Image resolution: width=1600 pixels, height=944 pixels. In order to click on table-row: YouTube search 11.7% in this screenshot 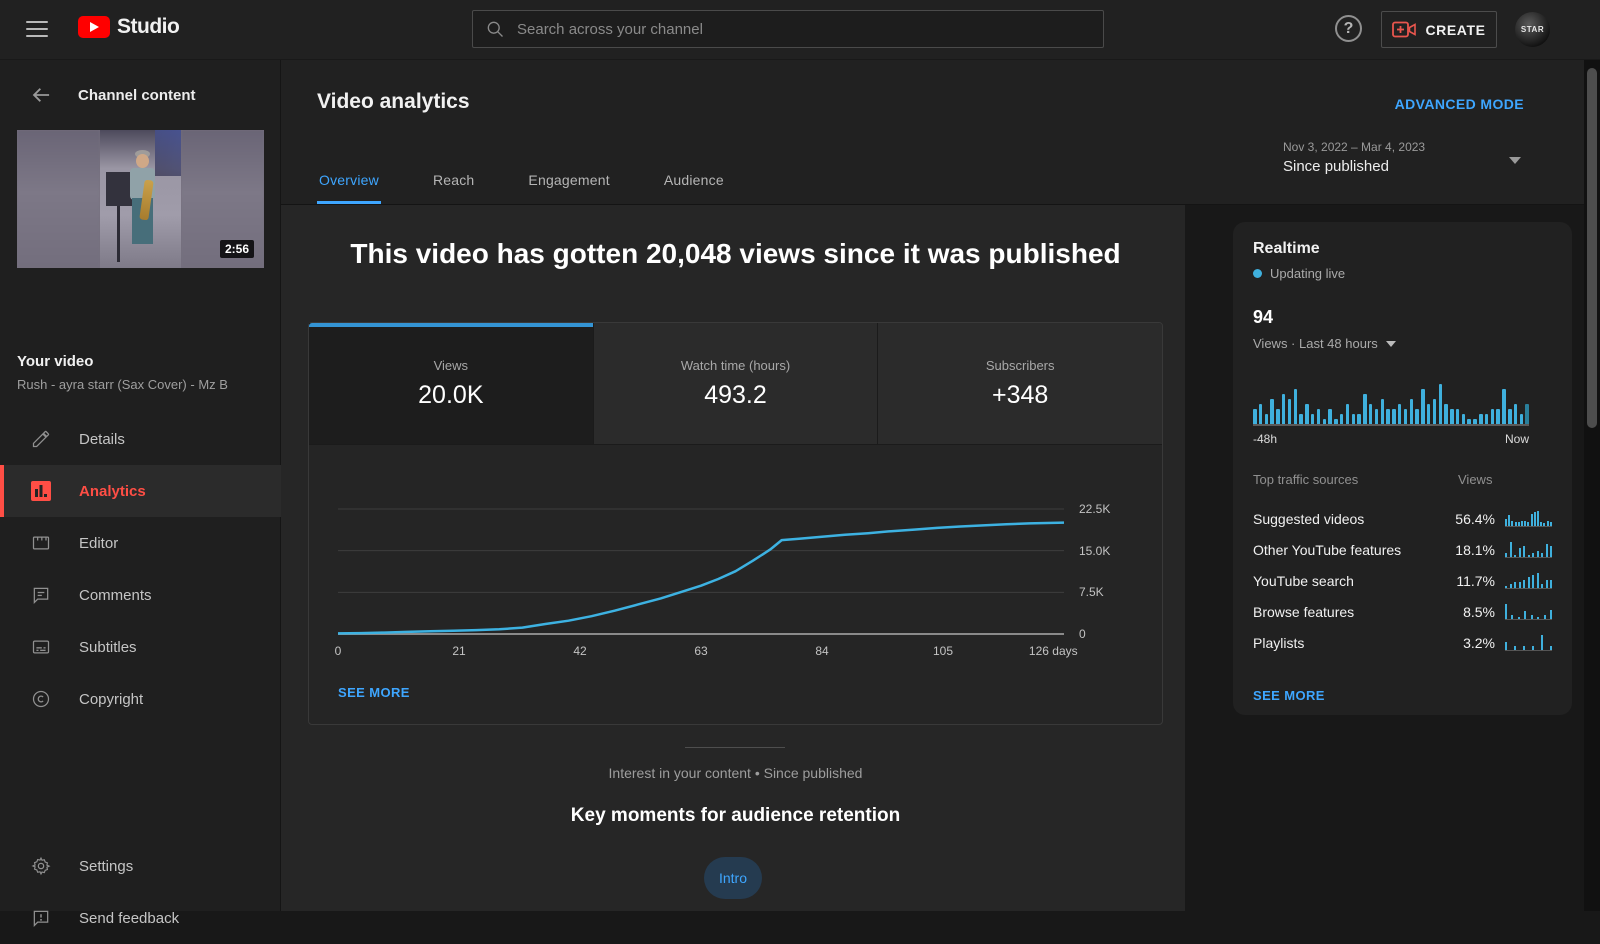, I will do `click(1402, 580)`.